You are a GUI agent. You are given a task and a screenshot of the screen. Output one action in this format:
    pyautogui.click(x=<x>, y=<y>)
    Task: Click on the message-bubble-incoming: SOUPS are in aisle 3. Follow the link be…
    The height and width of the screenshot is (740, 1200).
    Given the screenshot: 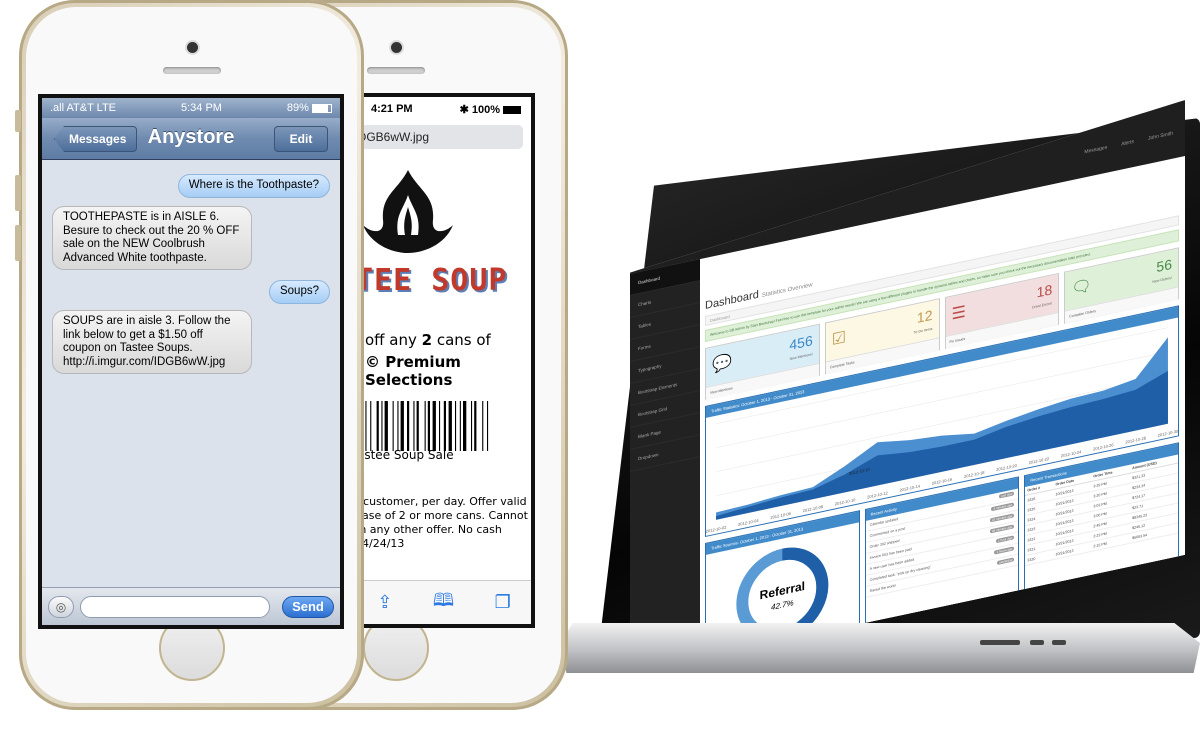 What is the action you would take?
    pyautogui.click(x=152, y=342)
    